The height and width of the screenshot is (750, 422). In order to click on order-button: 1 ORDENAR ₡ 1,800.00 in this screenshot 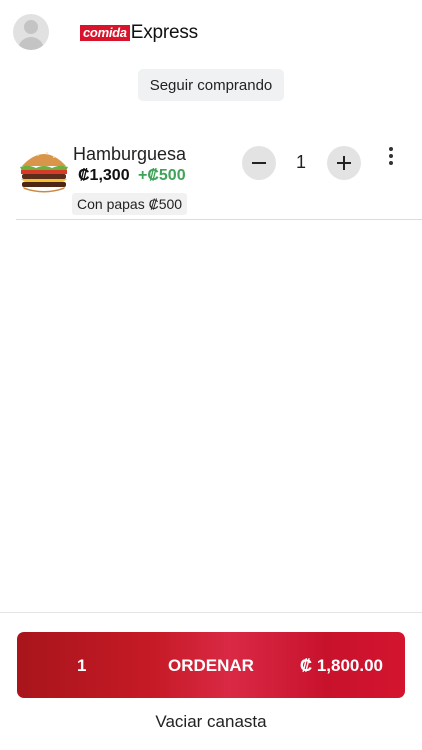, I will do `click(211, 665)`.